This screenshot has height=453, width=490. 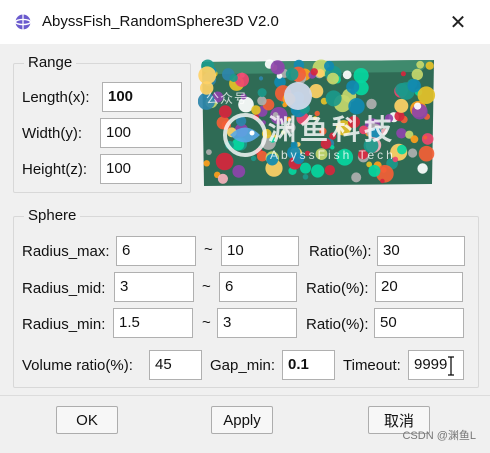 I want to click on apply-button: Apply, so click(x=242, y=420).